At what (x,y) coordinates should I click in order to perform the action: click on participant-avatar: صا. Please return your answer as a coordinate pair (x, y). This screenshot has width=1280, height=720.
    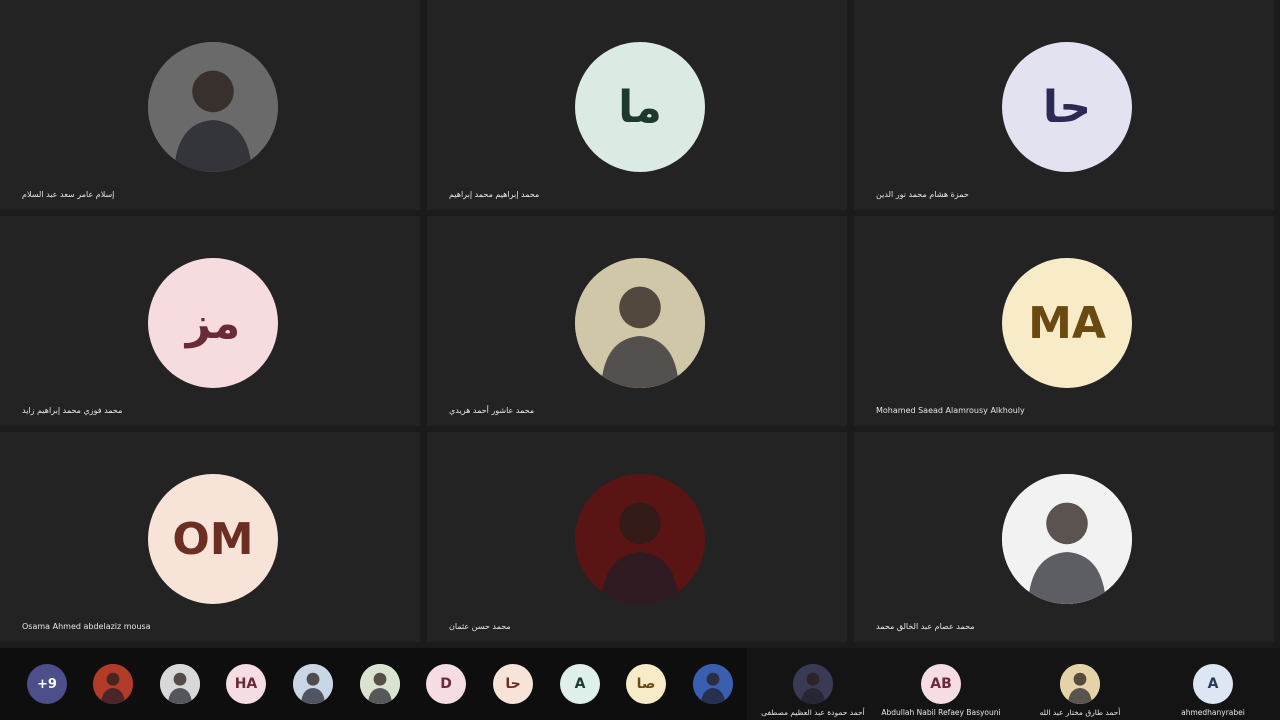
    Looking at the image, I should click on (646, 684).